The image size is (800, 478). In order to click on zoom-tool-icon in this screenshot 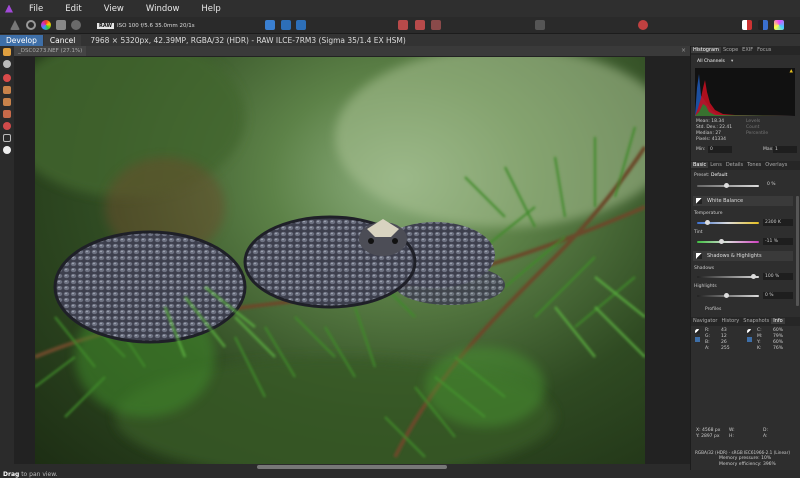, I will do `click(7, 64)`.